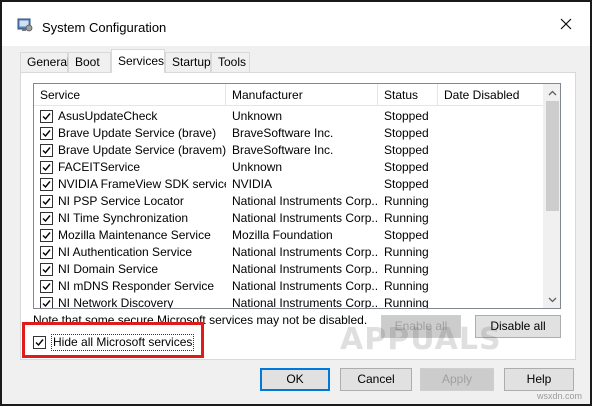  What do you see at coordinates (491, 95) in the screenshot?
I see `column-header-date-disabled: Date Disabled` at bounding box center [491, 95].